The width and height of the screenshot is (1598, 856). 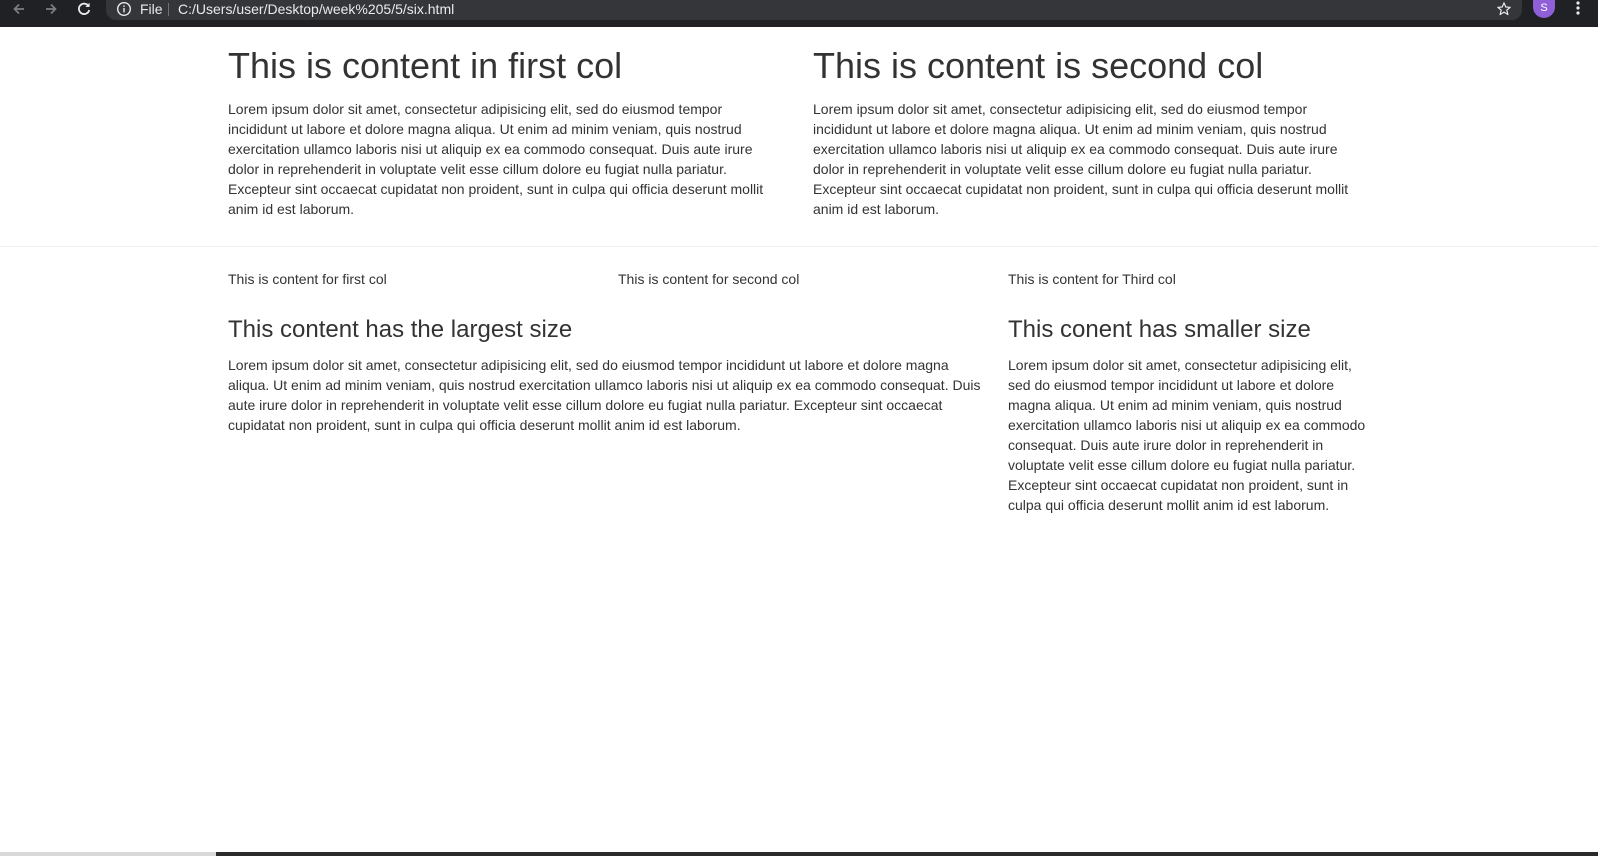 What do you see at coordinates (307, 279) in the screenshot?
I see `third-row-first-col: This is content for first col` at bounding box center [307, 279].